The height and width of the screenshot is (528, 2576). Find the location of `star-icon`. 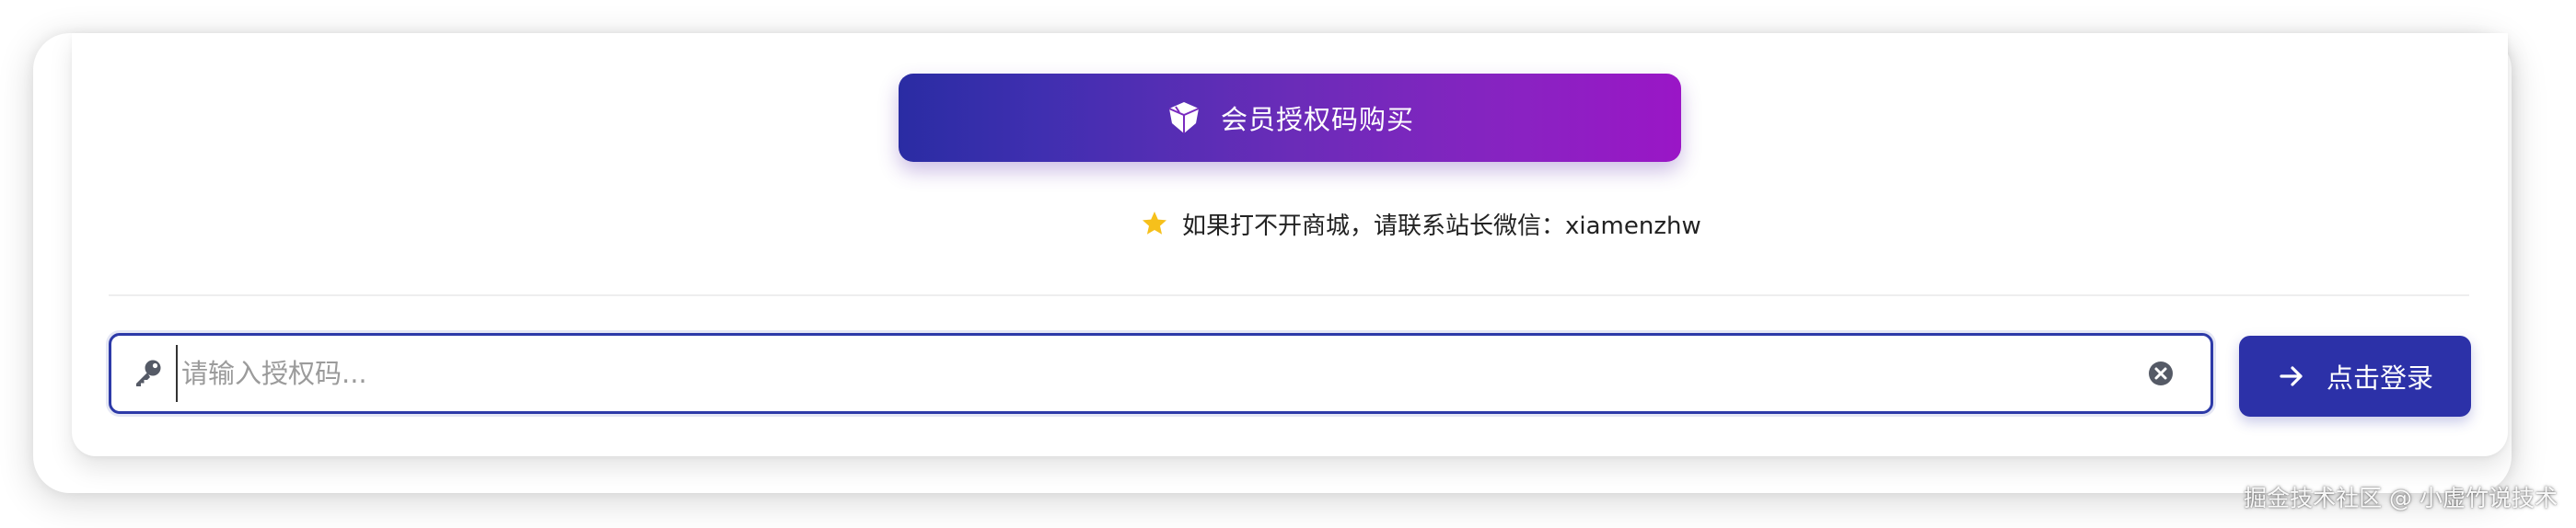

star-icon is located at coordinates (1154, 223).